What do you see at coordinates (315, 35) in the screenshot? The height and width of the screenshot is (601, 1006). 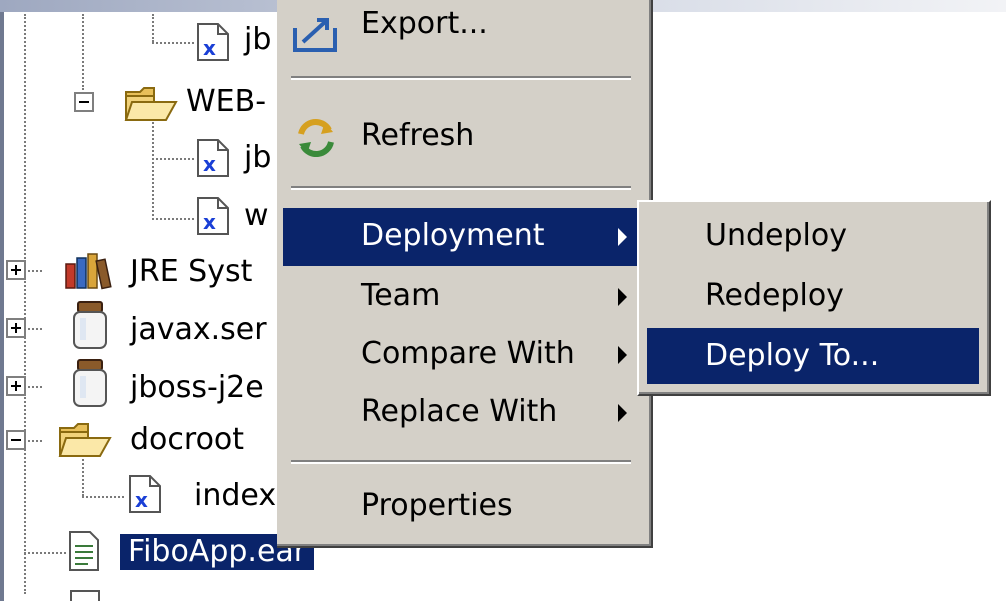 I see `export-icon` at bounding box center [315, 35].